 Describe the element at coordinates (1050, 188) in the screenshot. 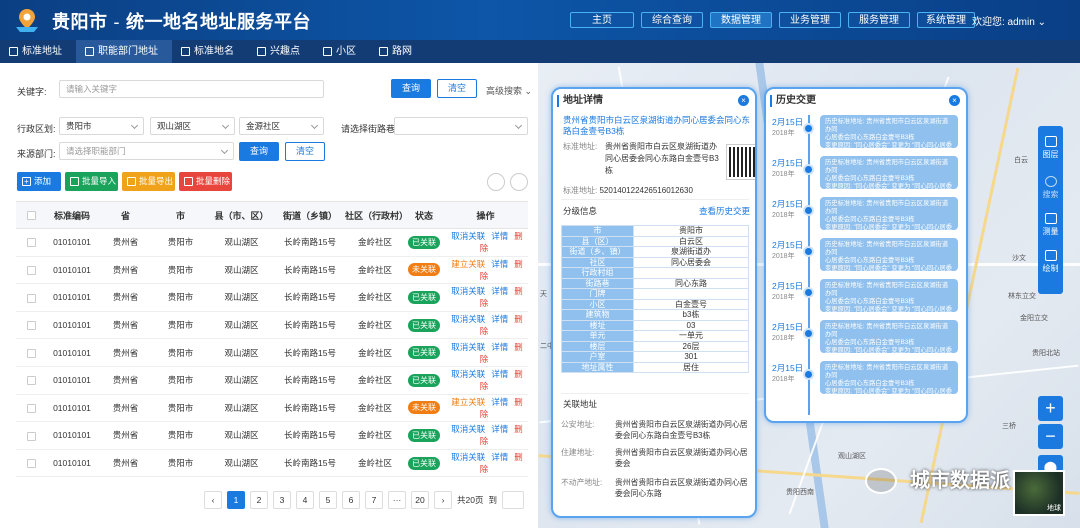

I see `search-tool: 搜索` at that location.